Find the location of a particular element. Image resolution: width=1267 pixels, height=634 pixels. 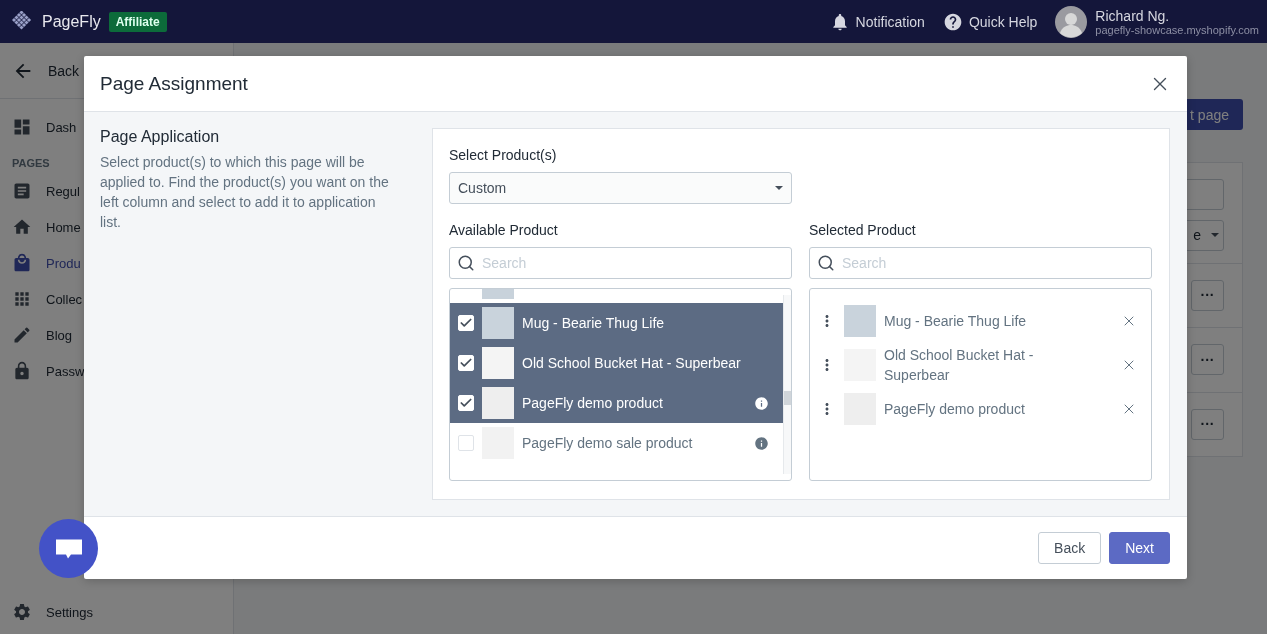

user-name: Richard Ng. is located at coordinates (1133, 15).